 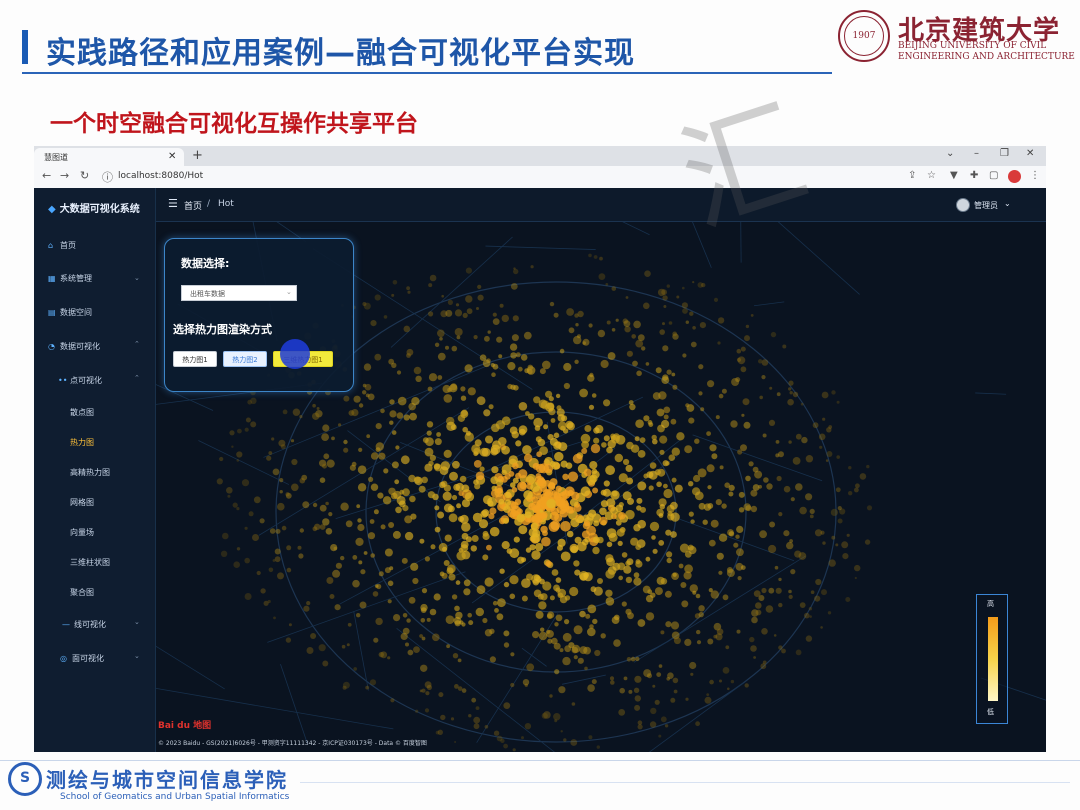 I want to click on minimize-icon: –, so click(x=976, y=153).